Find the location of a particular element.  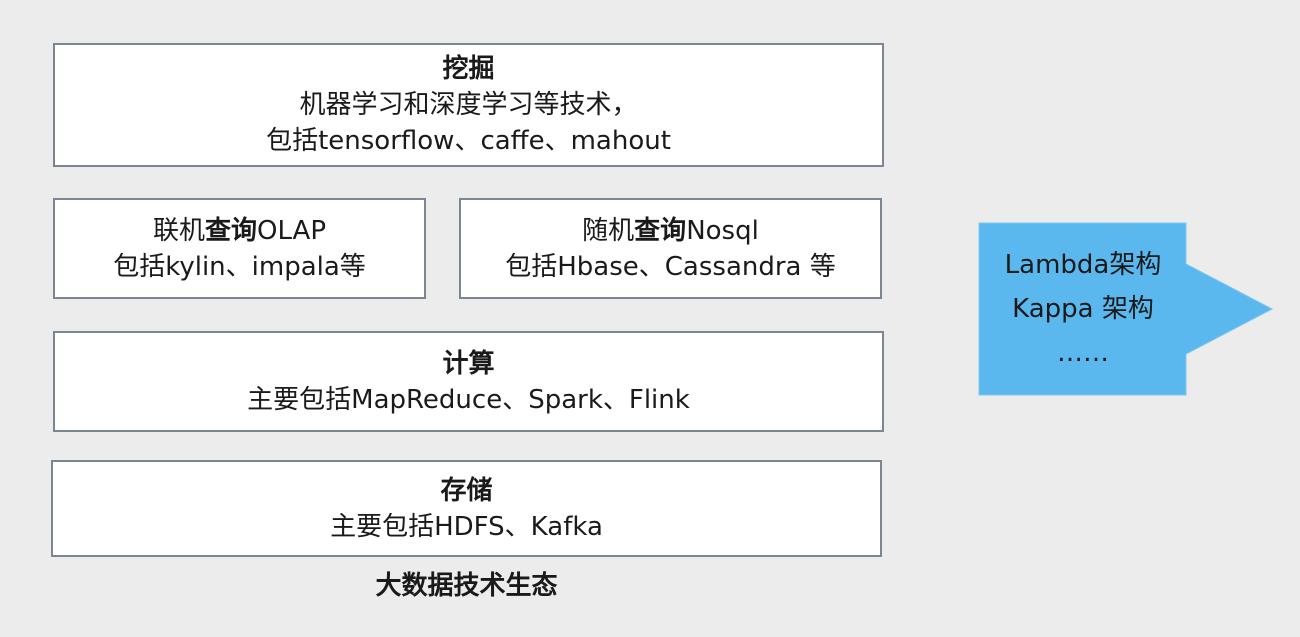

architecture-item-lambda: Lambda架构 is located at coordinates (1083, 265).